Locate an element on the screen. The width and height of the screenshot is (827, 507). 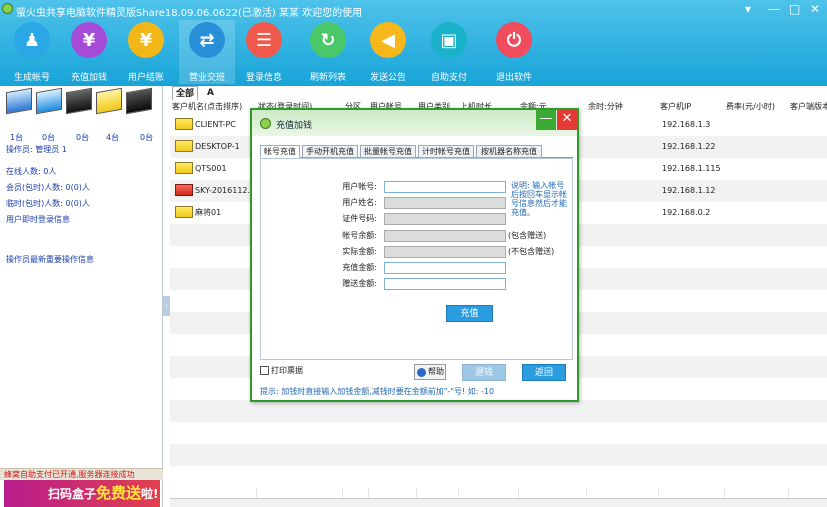
minimize-button: — is located at coordinates (774, 9).